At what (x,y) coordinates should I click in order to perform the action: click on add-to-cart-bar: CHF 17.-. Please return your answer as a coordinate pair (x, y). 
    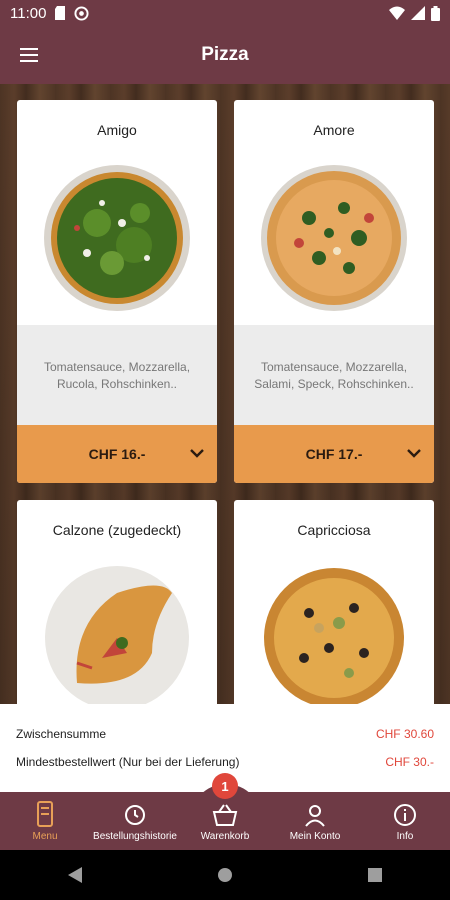
    Looking at the image, I should click on (334, 454).